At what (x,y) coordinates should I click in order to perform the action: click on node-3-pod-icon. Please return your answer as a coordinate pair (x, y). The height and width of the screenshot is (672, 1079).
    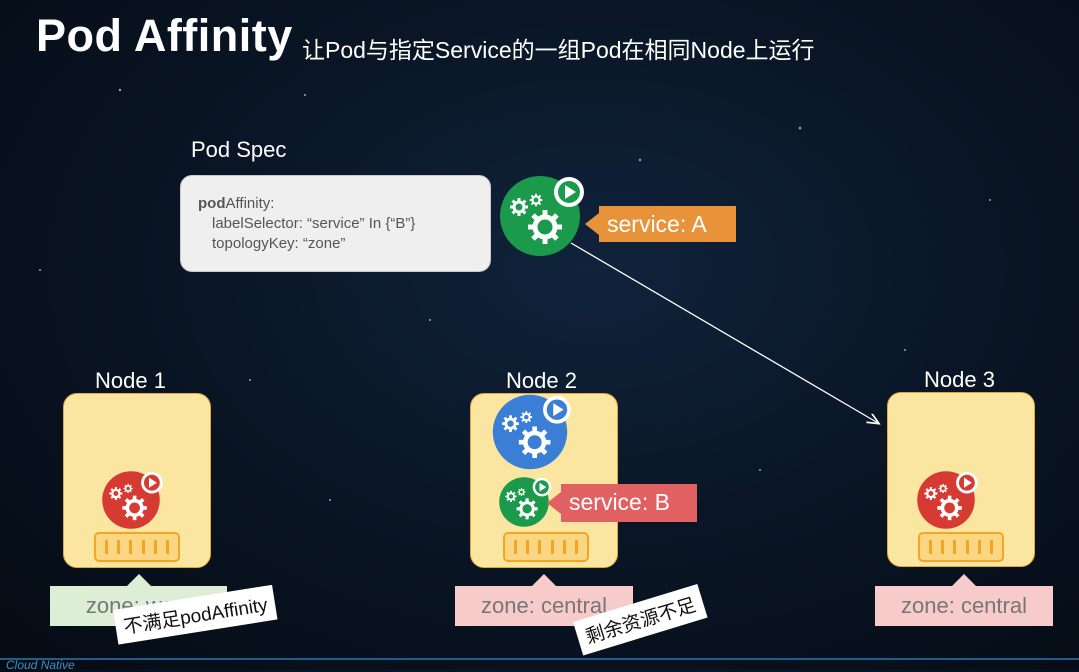
    Looking at the image, I should click on (947, 500).